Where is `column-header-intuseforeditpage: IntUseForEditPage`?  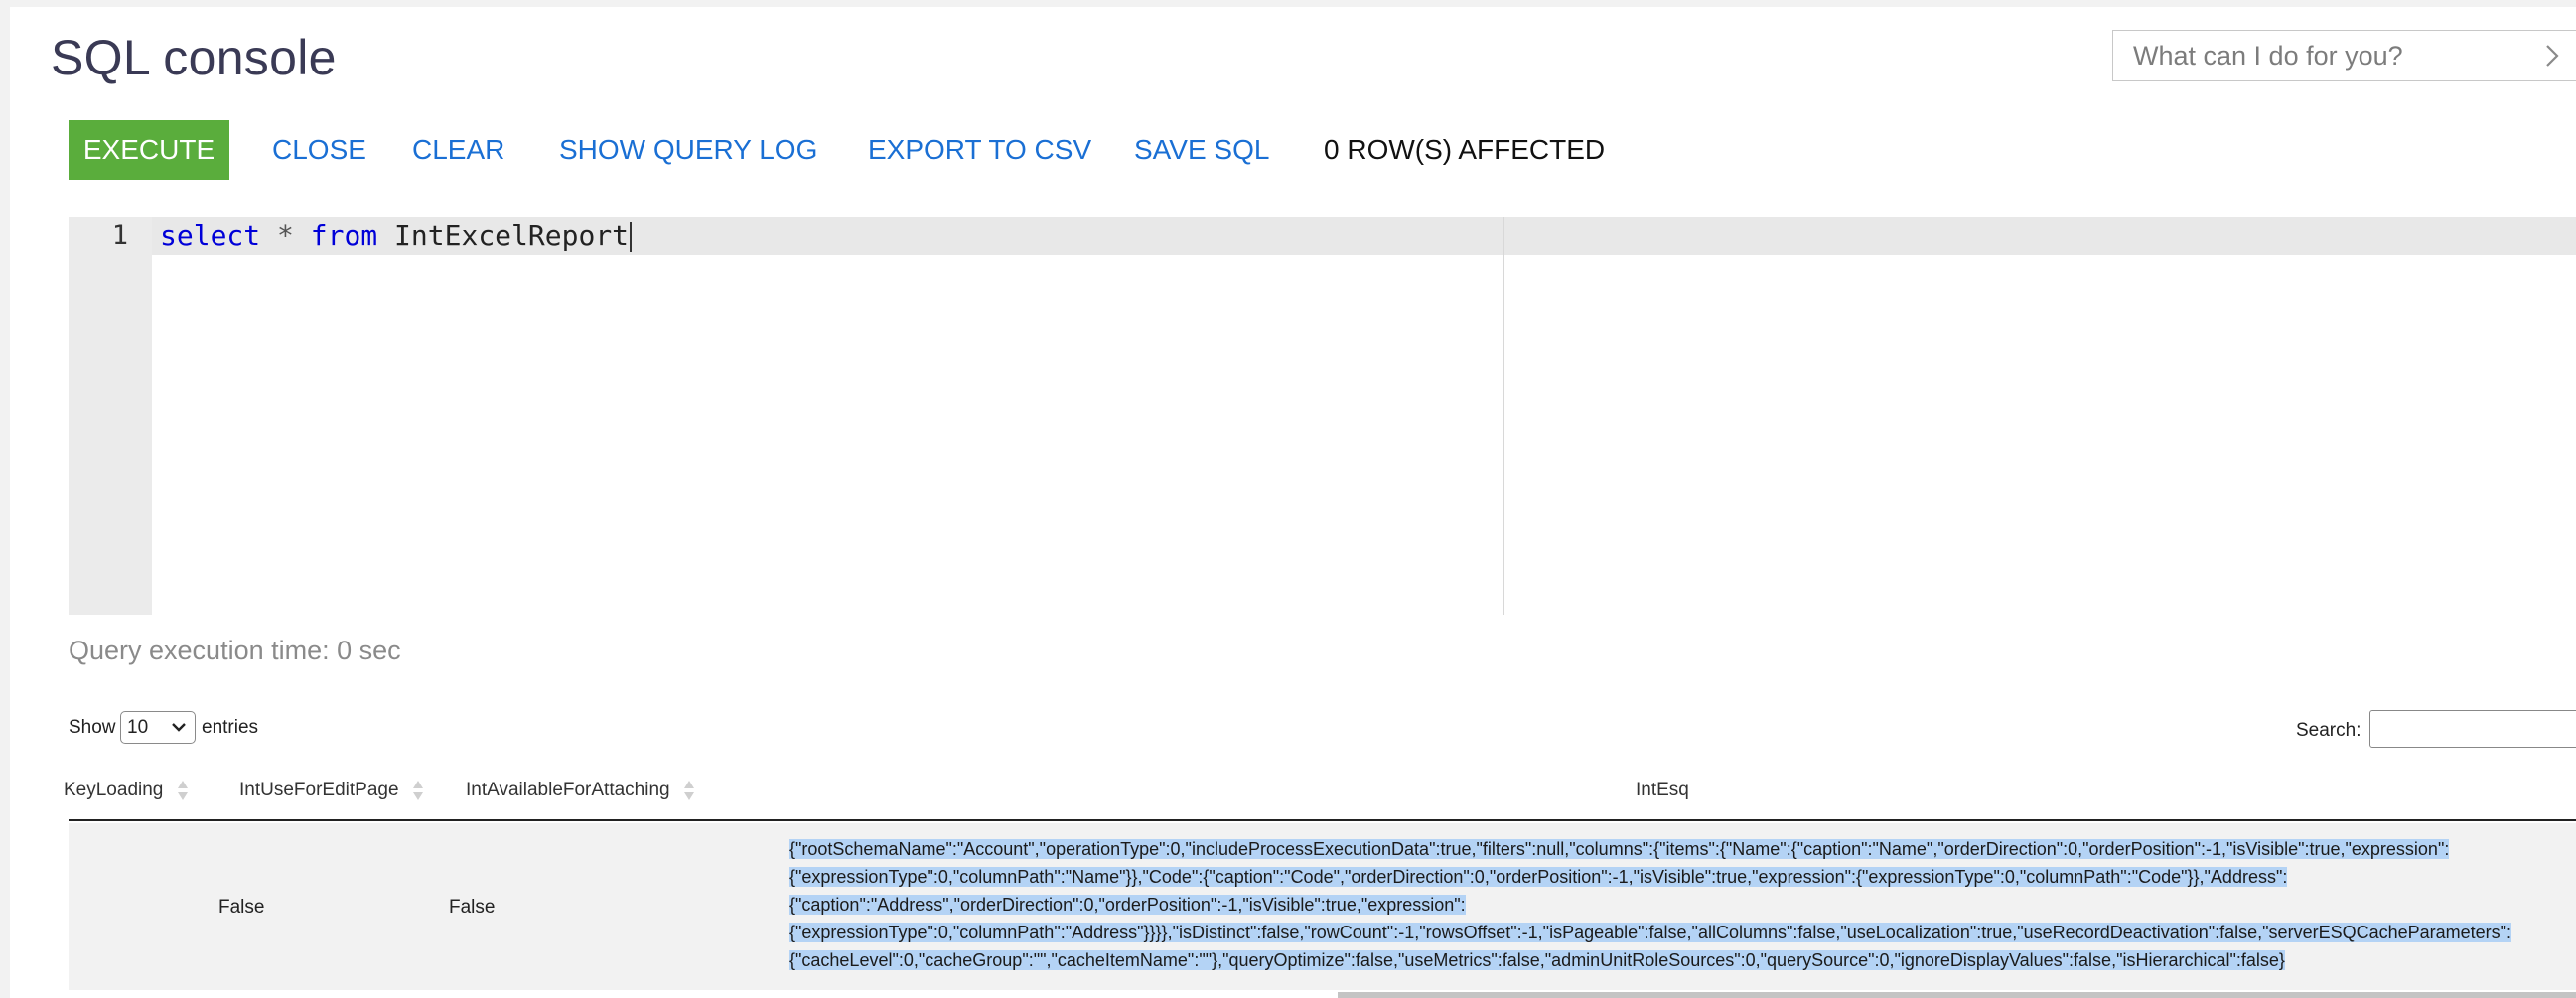 column-header-intuseforeditpage: IntUseForEditPage is located at coordinates (332, 790).